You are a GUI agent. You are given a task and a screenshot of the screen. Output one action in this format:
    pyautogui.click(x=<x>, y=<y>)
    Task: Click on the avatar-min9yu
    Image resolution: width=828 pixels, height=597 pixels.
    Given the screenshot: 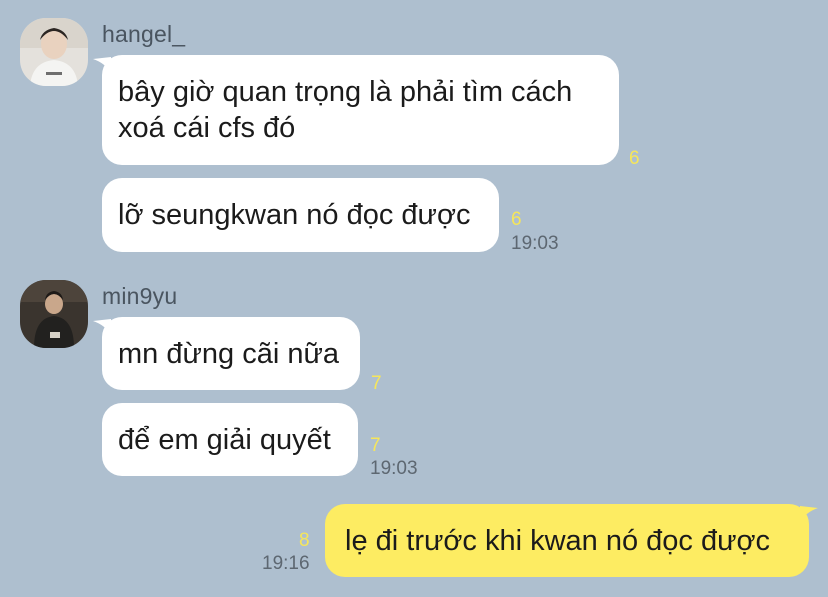 What is the action you would take?
    pyautogui.click(x=54, y=314)
    